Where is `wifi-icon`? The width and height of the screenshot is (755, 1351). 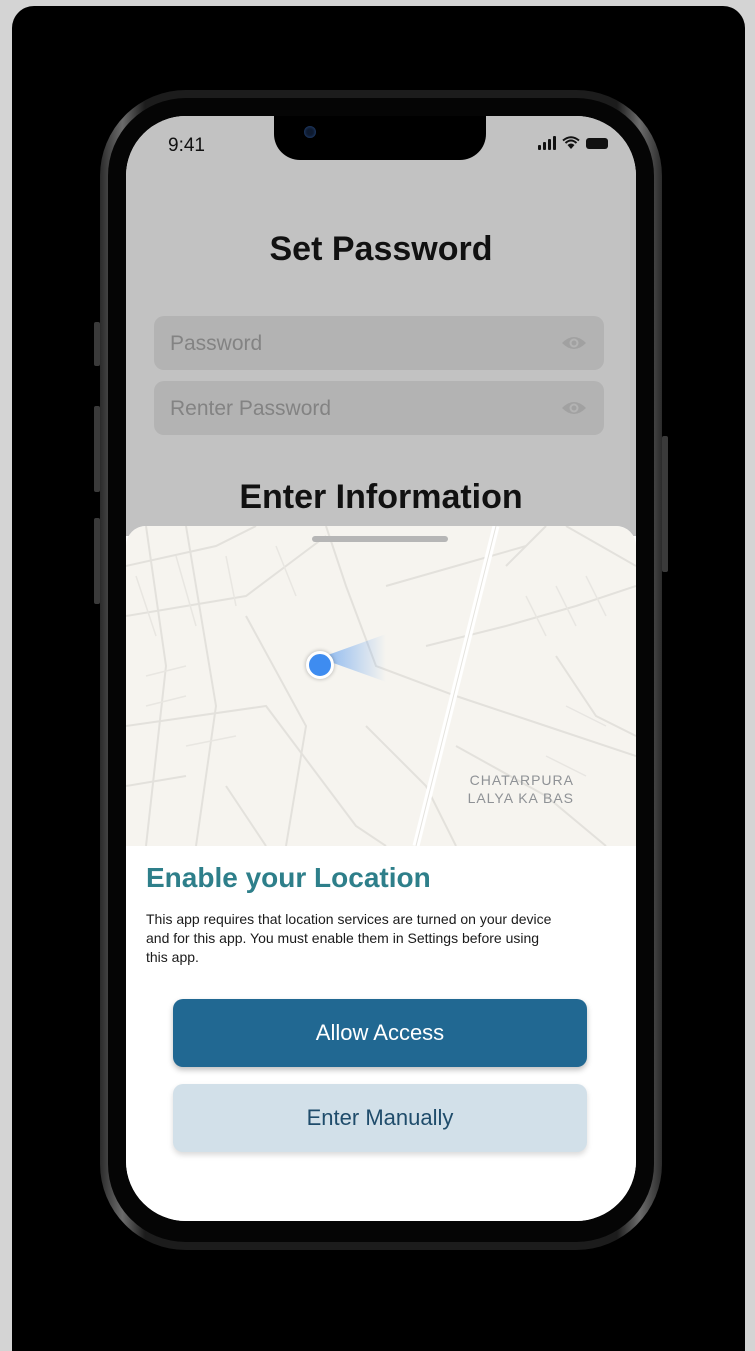 wifi-icon is located at coordinates (571, 142).